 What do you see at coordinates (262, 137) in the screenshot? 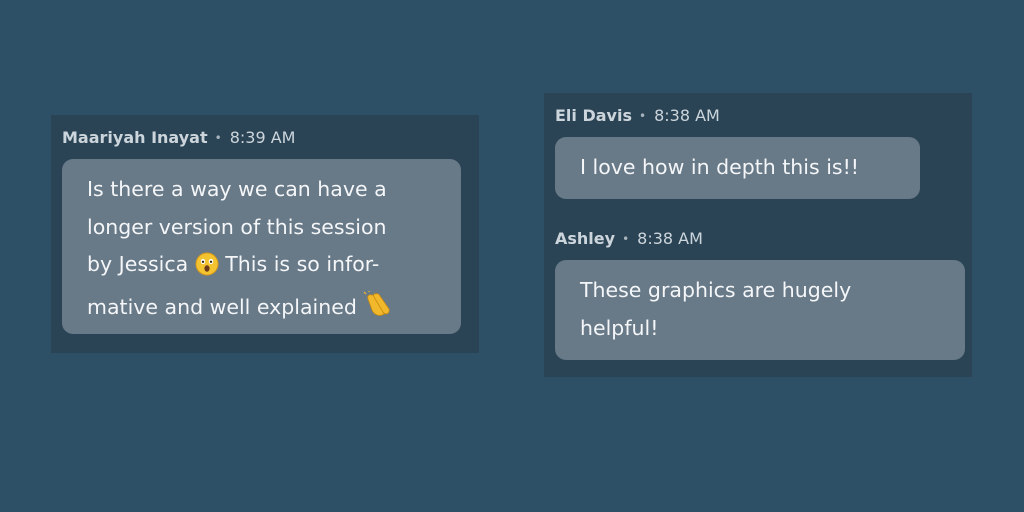
I see `timestamp: 8:39 AM` at bounding box center [262, 137].